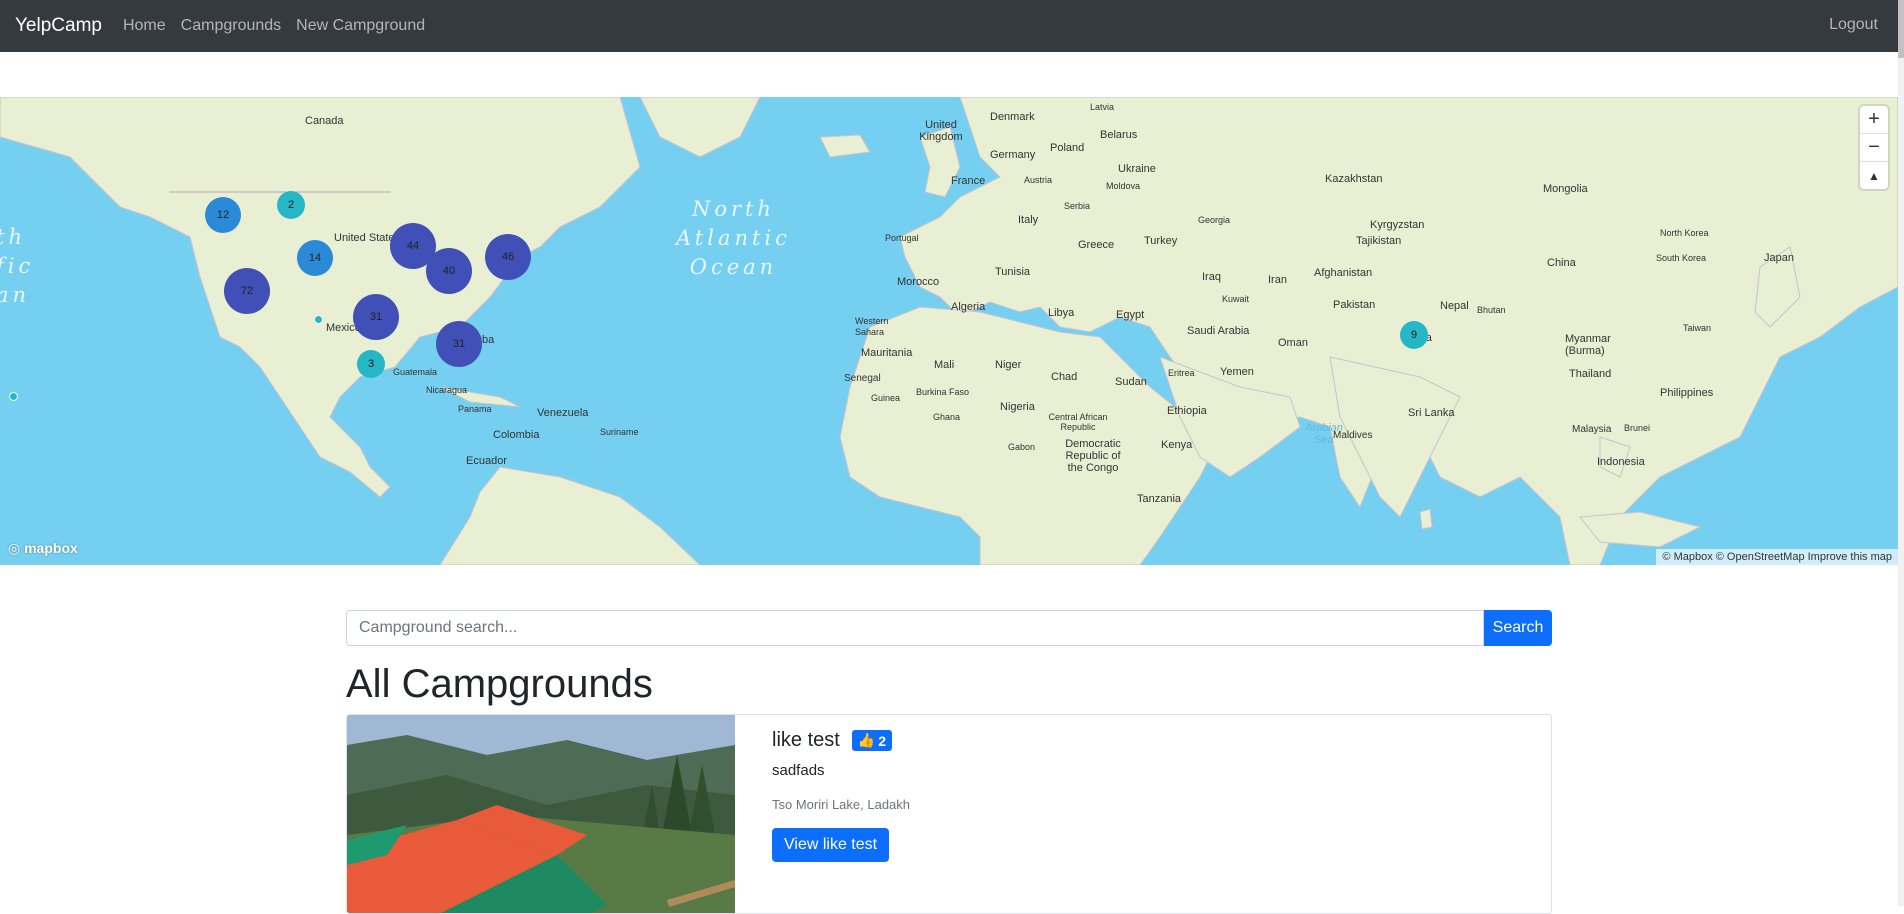 The height and width of the screenshot is (914, 1904). Describe the element at coordinates (806, 740) in the screenshot. I see `campground-title: like test` at that location.